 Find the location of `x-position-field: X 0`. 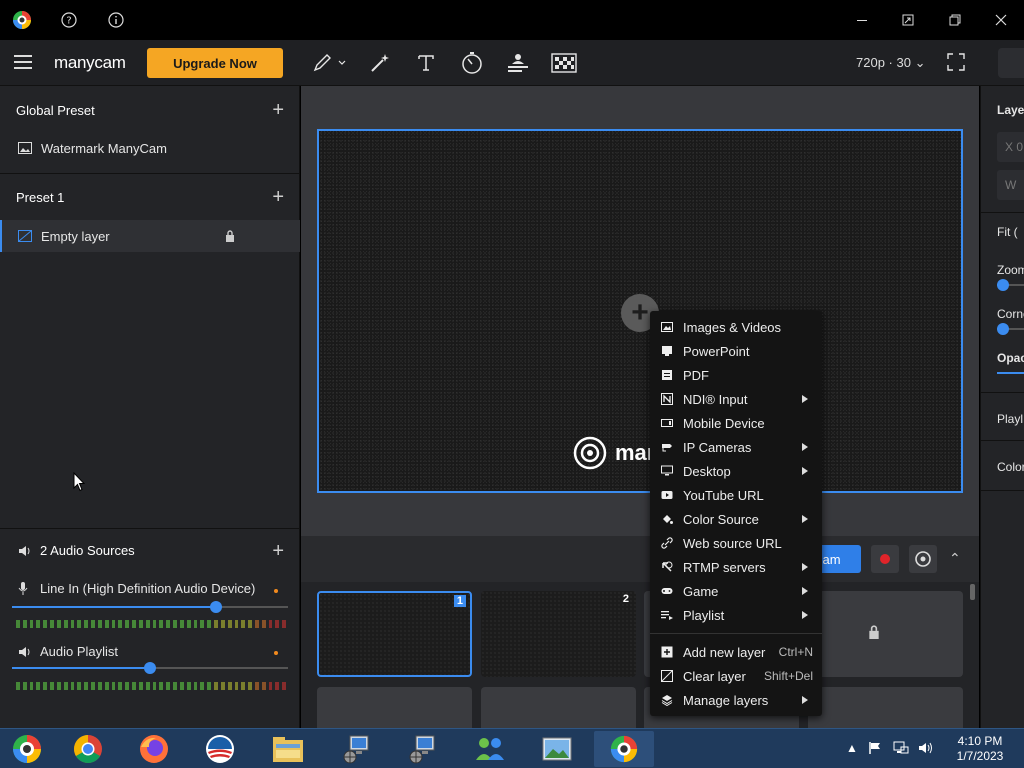

x-position-field: X 0 is located at coordinates (1010, 147).